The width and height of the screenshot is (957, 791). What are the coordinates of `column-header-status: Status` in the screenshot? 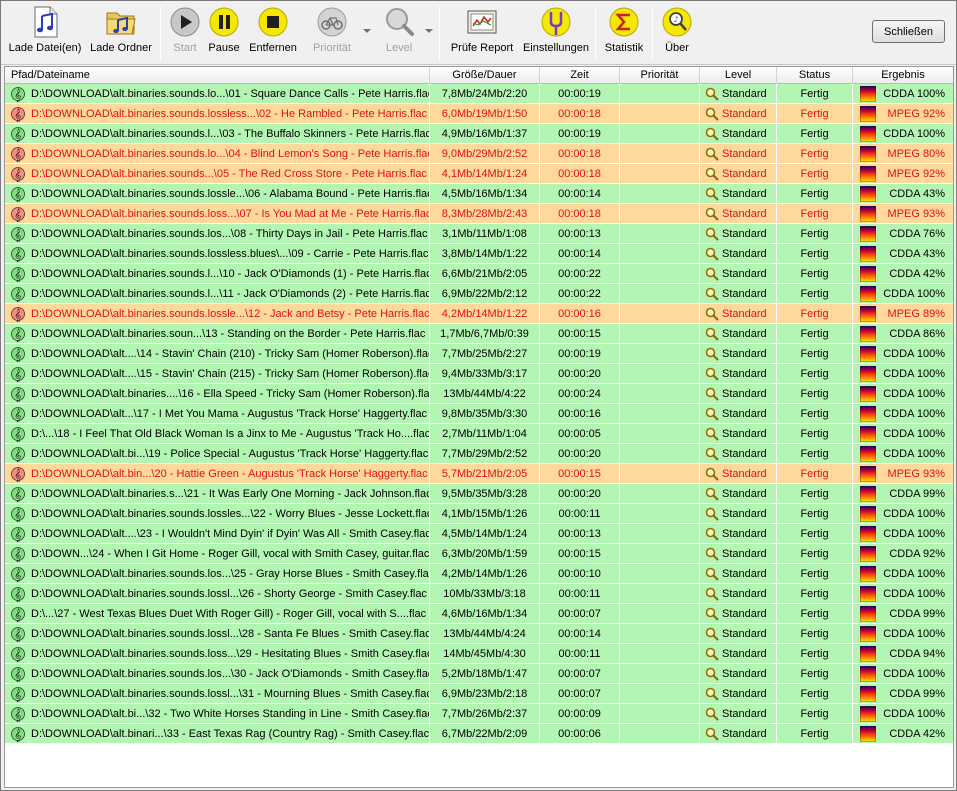 It's located at (815, 75).